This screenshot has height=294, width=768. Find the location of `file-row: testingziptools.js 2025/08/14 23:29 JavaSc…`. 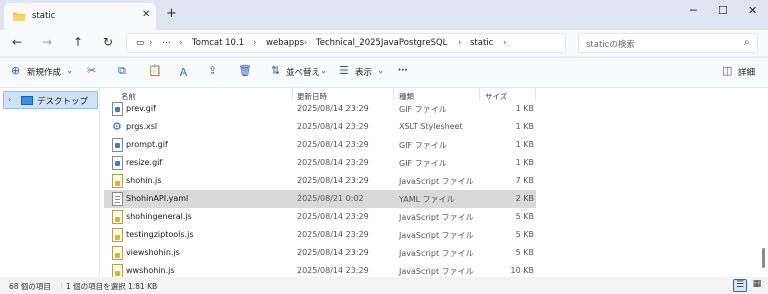

file-row: testingziptools.js 2025/08/14 23:29 JavaSc… is located at coordinates (320, 235).